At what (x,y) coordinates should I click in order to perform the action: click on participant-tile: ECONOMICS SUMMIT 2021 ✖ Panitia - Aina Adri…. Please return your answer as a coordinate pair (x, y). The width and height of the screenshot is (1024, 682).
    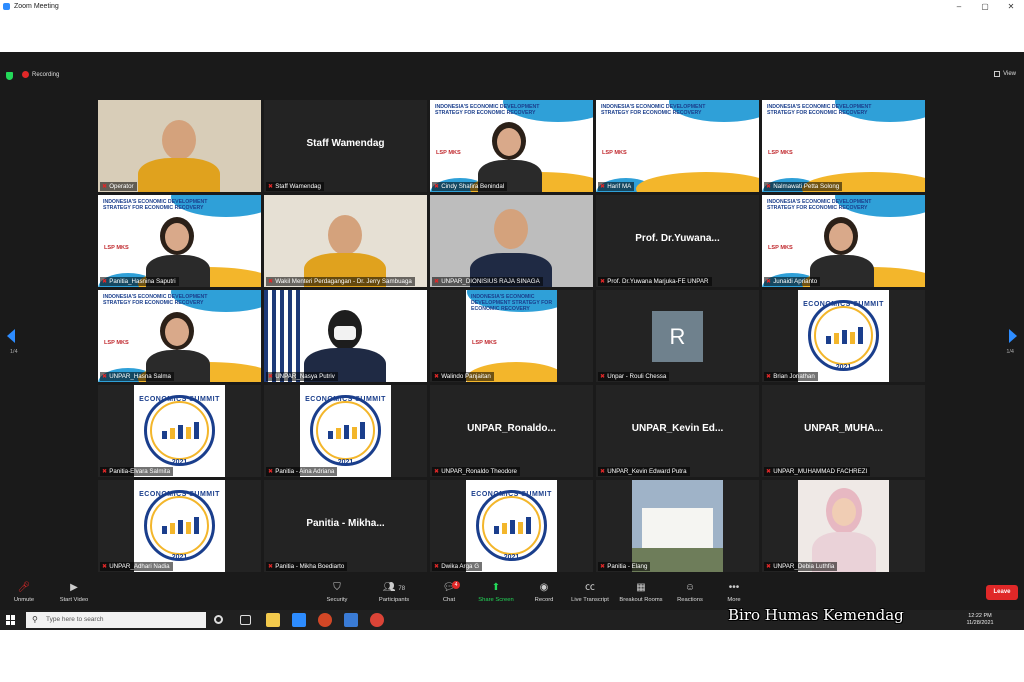
    Looking at the image, I should click on (345, 431).